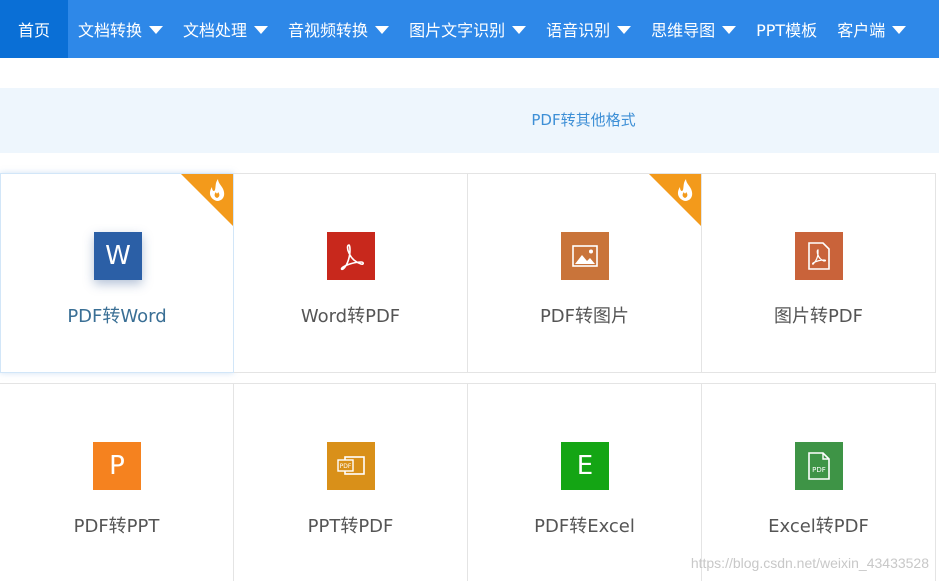 The height and width of the screenshot is (581, 939). What do you see at coordinates (819, 256) in the screenshot?
I see `pdf-doc-icon` at bounding box center [819, 256].